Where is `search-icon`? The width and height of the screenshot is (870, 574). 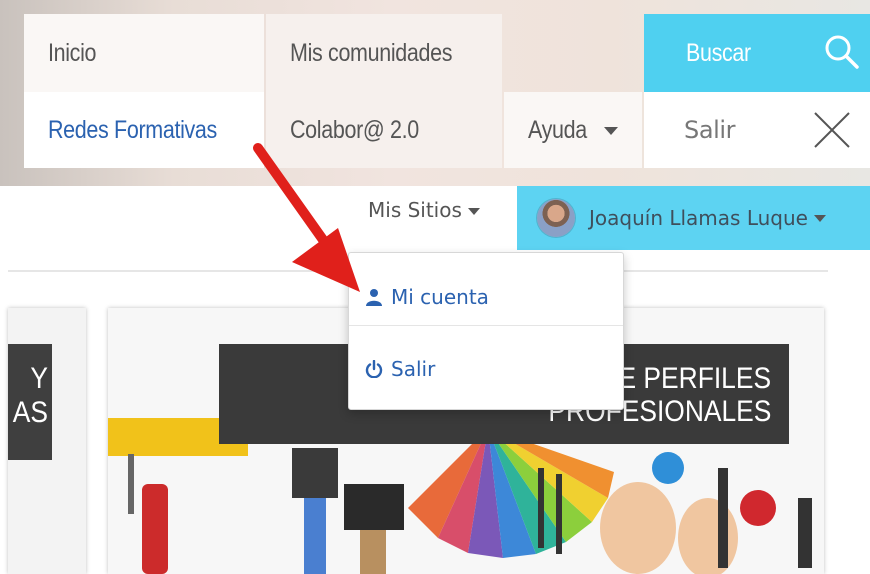 search-icon is located at coordinates (842, 52).